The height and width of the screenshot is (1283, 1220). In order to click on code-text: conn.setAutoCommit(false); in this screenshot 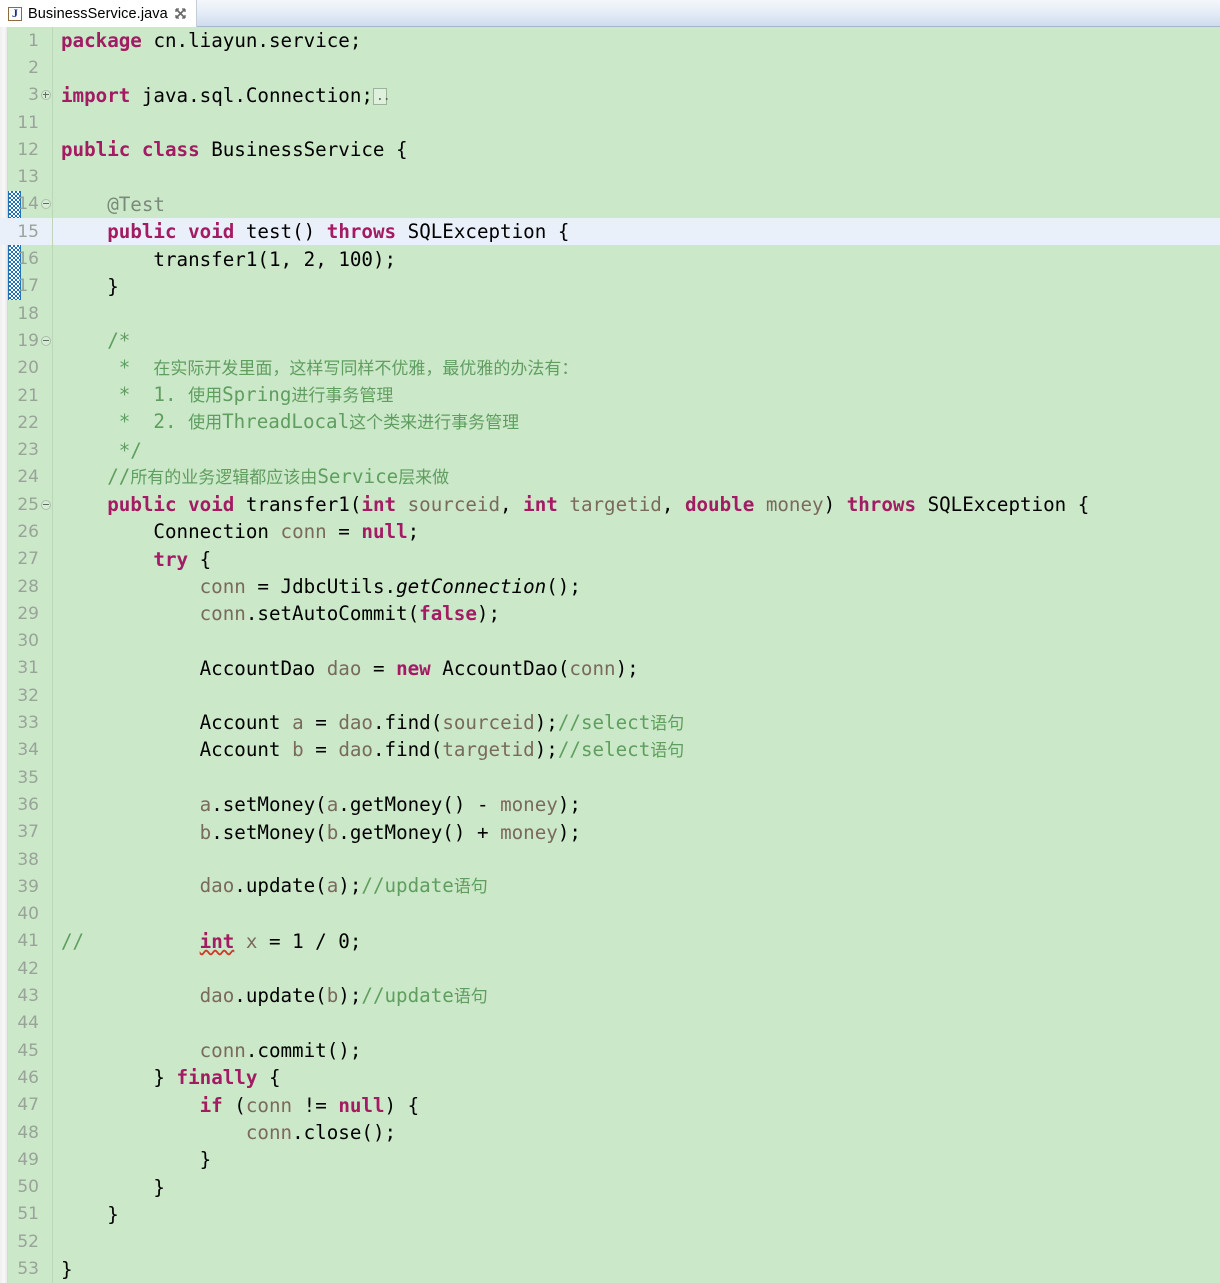, I will do `click(350, 614)`.